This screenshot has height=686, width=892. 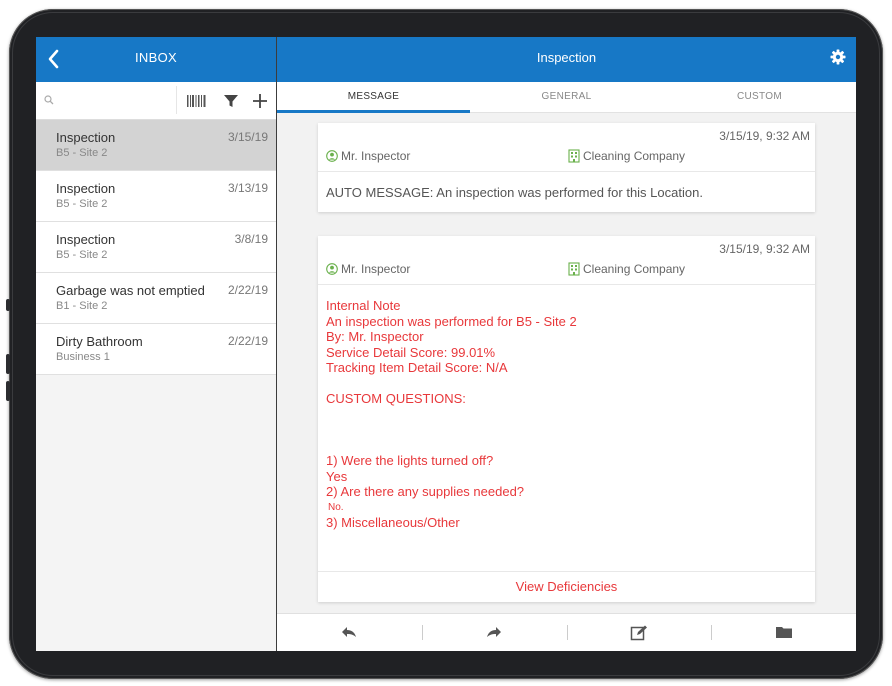 What do you see at coordinates (375, 336) in the screenshot?
I see `note-line: By: Mr. Inspector` at bounding box center [375, 336].